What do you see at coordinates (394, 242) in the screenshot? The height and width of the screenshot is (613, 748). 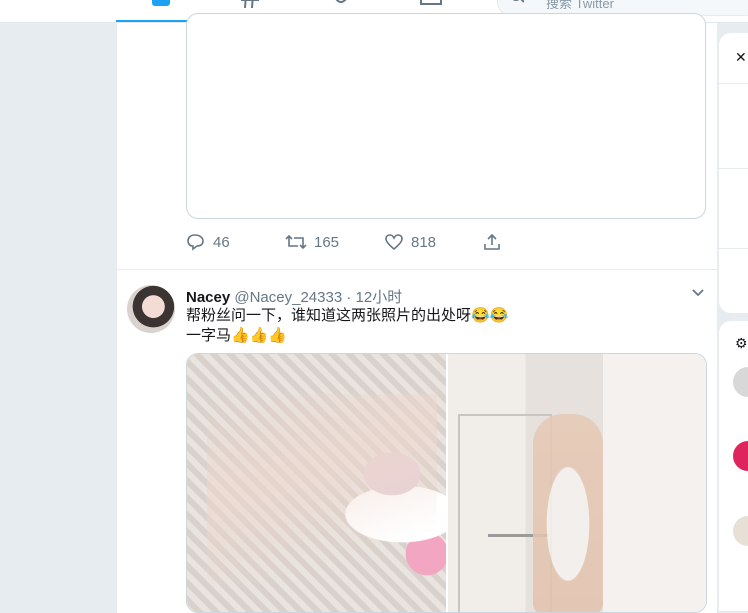 I see `like-icon` at bounding box center [394, 242].